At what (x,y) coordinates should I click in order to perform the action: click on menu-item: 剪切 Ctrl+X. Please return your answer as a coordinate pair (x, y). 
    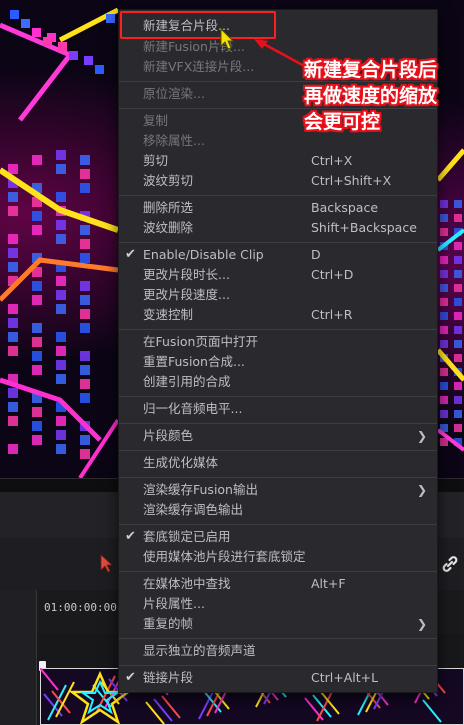
    Looking at the image, I should click on (278, 161).